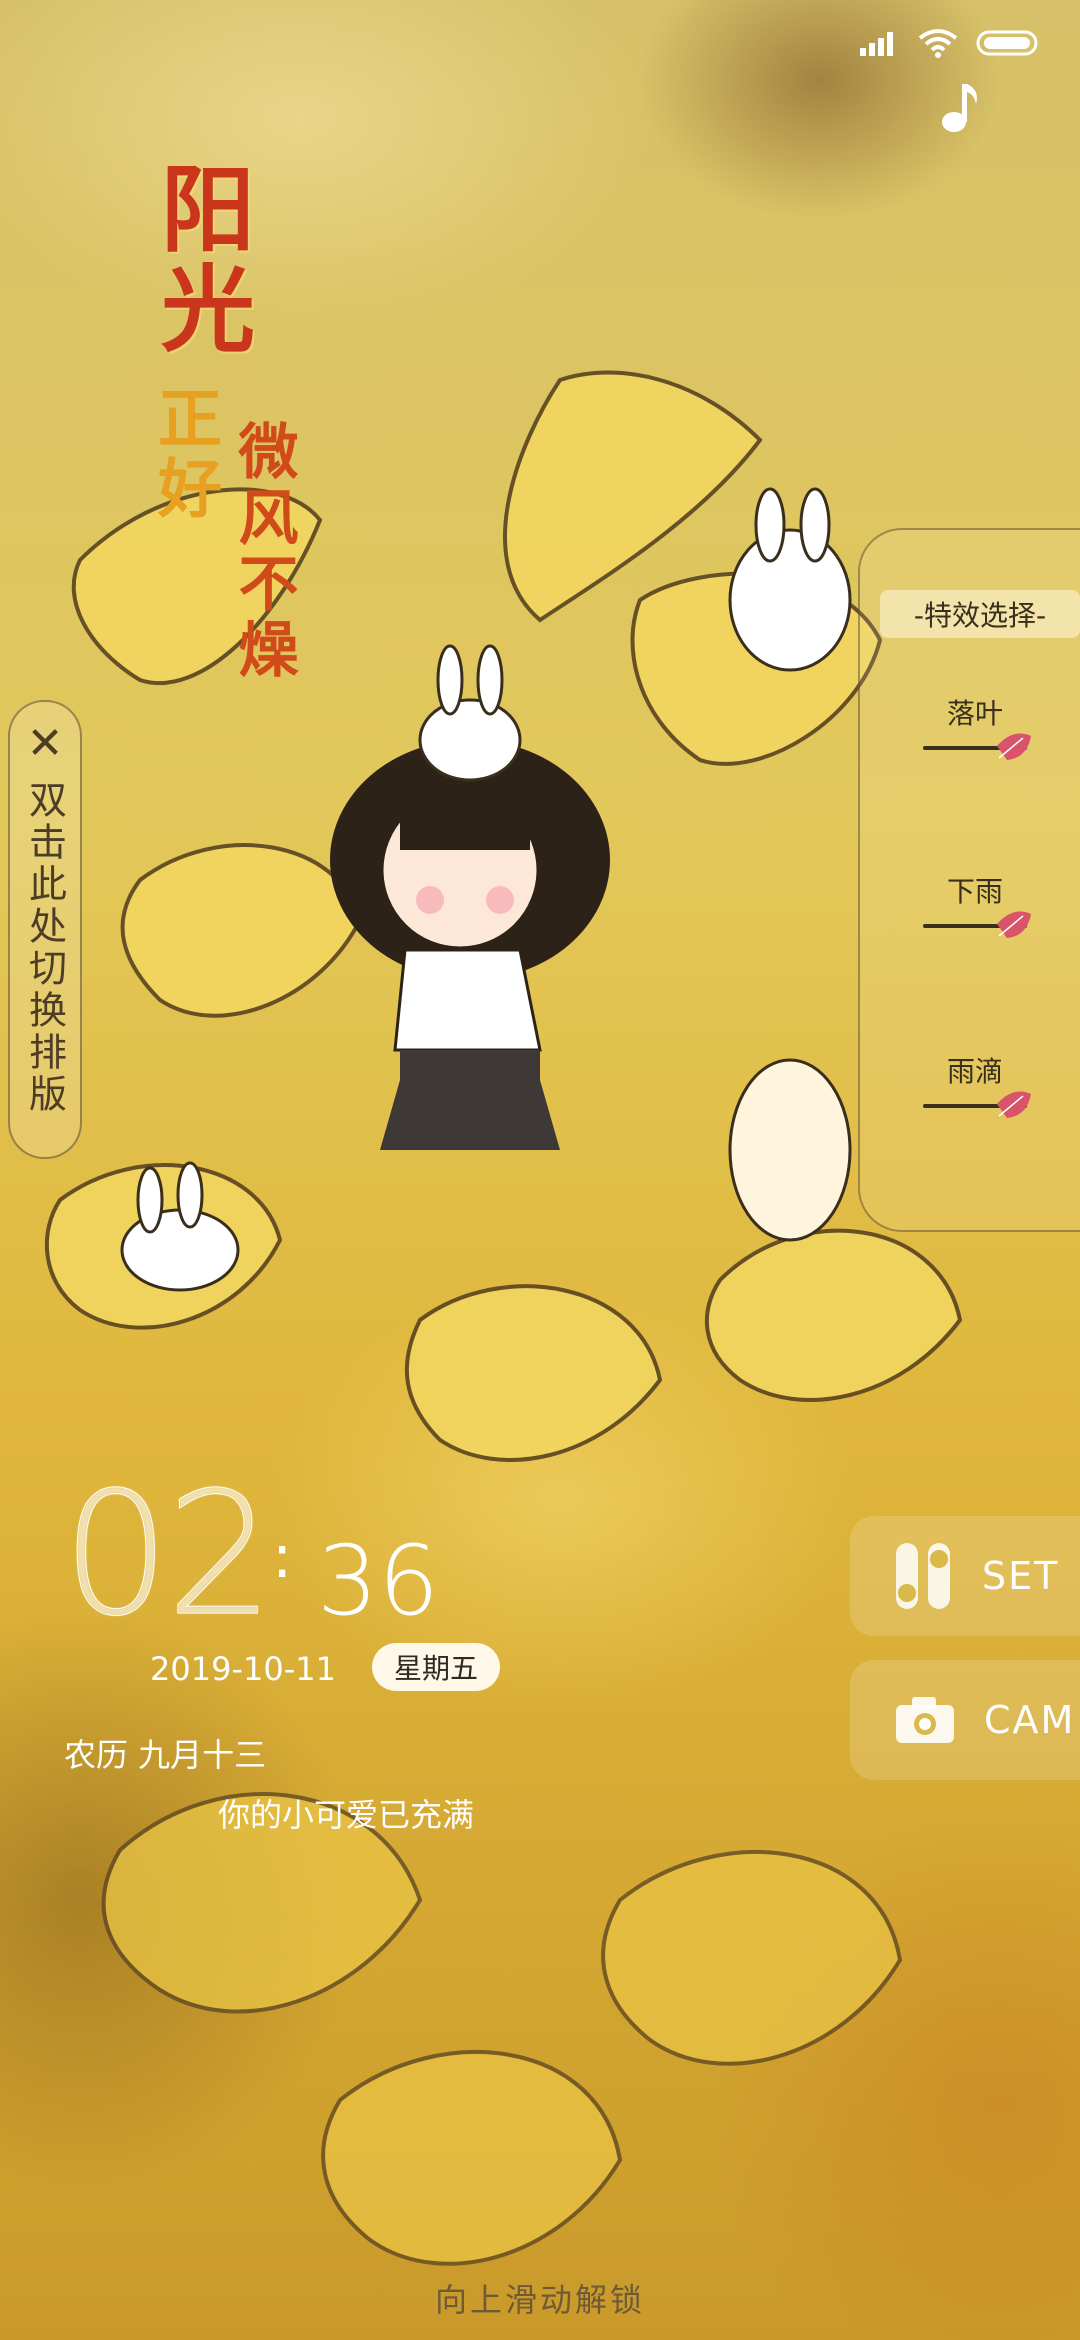 The image size is (1080, 2340). I want to click on clock-minute: 36, so click(378, 1581).